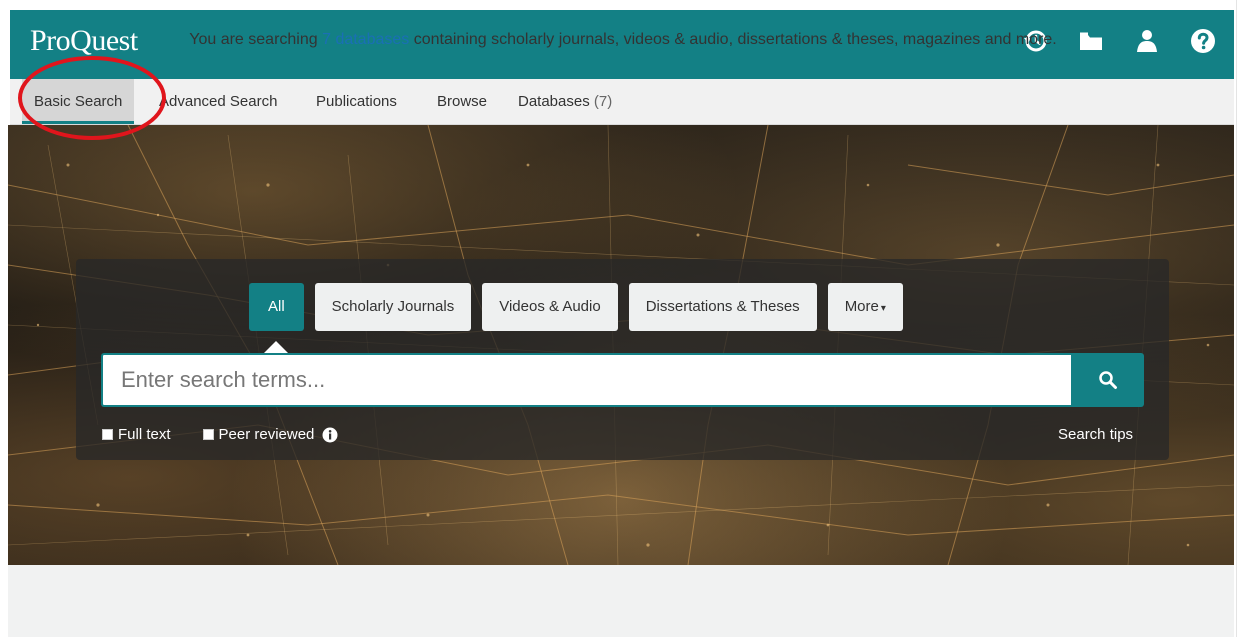 The height and width of the screenshot is (637, 1246). I want to click on window-scrollbar, so click(1241, 318).